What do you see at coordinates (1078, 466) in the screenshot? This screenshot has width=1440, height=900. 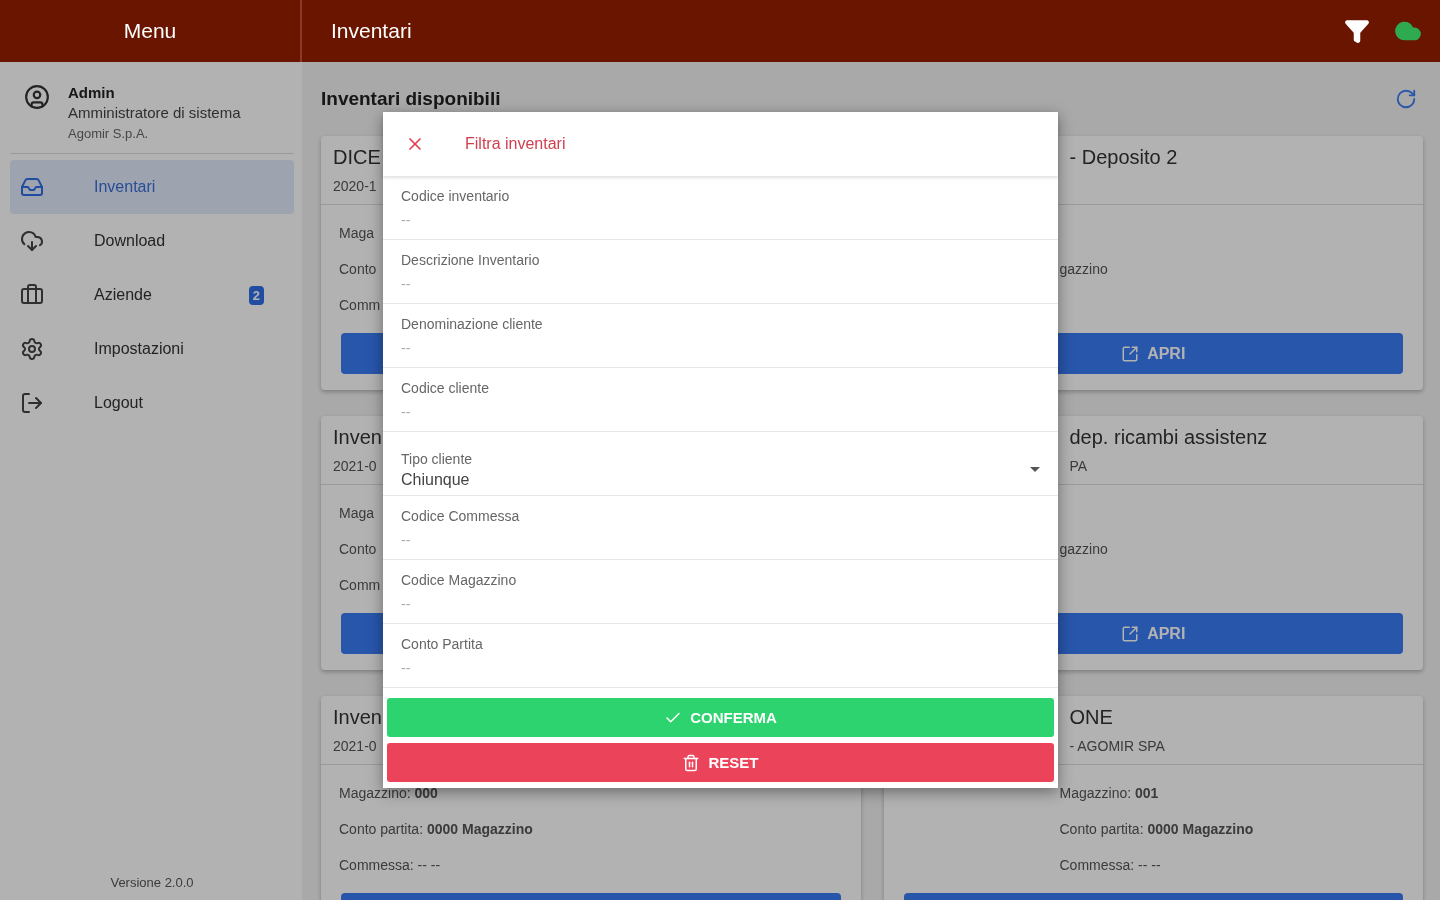 I see `card-subtitle: PA` at bounding box center [1078, 466].